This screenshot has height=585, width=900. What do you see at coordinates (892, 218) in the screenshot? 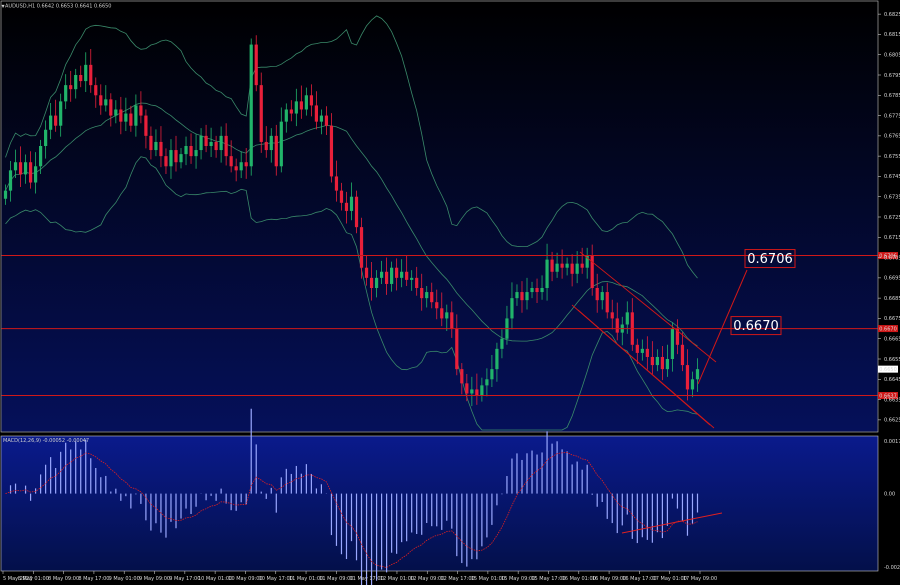
I see `price-tick-label: 0.6725` at bounding box center [892, 218].